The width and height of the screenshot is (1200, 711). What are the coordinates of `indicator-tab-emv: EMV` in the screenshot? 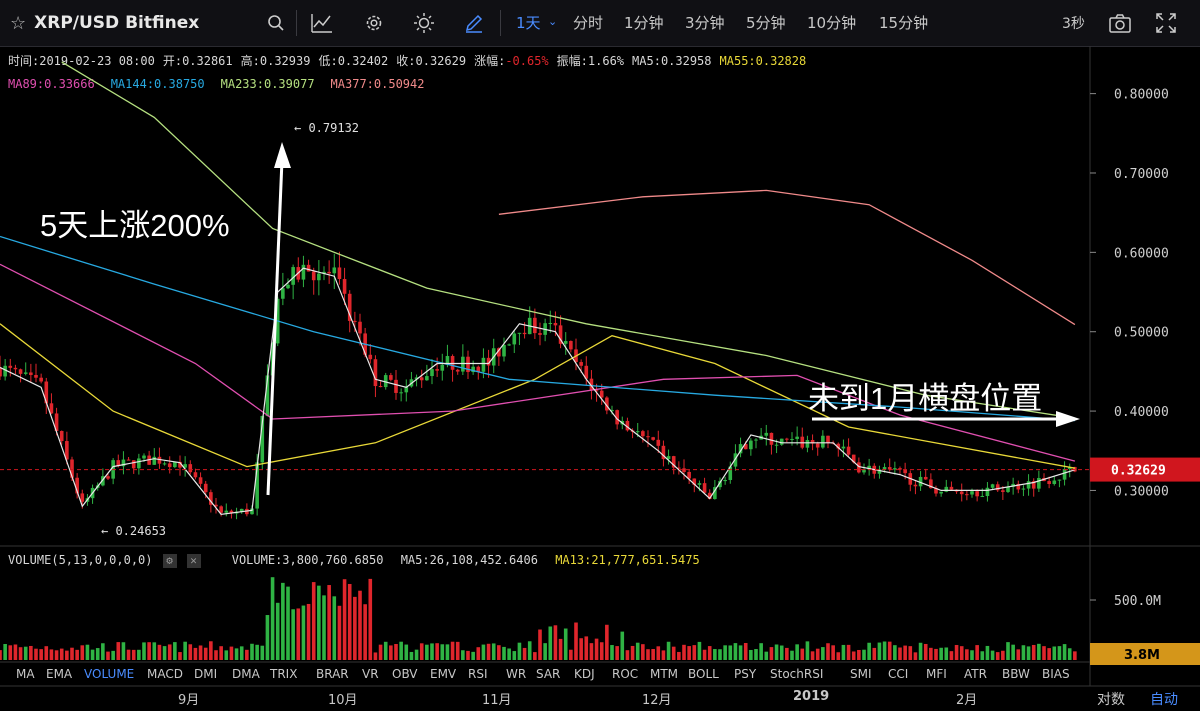 It's located at (443, 674).